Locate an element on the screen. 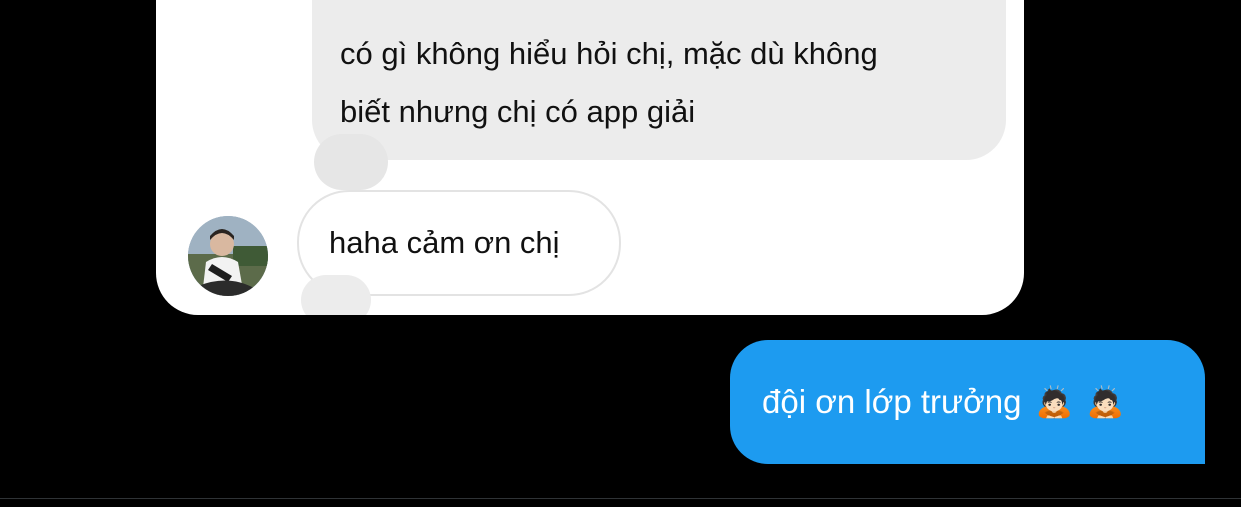 Image resolution: width=1241 pixels, height=507 pixels. image-gray-bubble-tail is located at coordinates (351, 162).